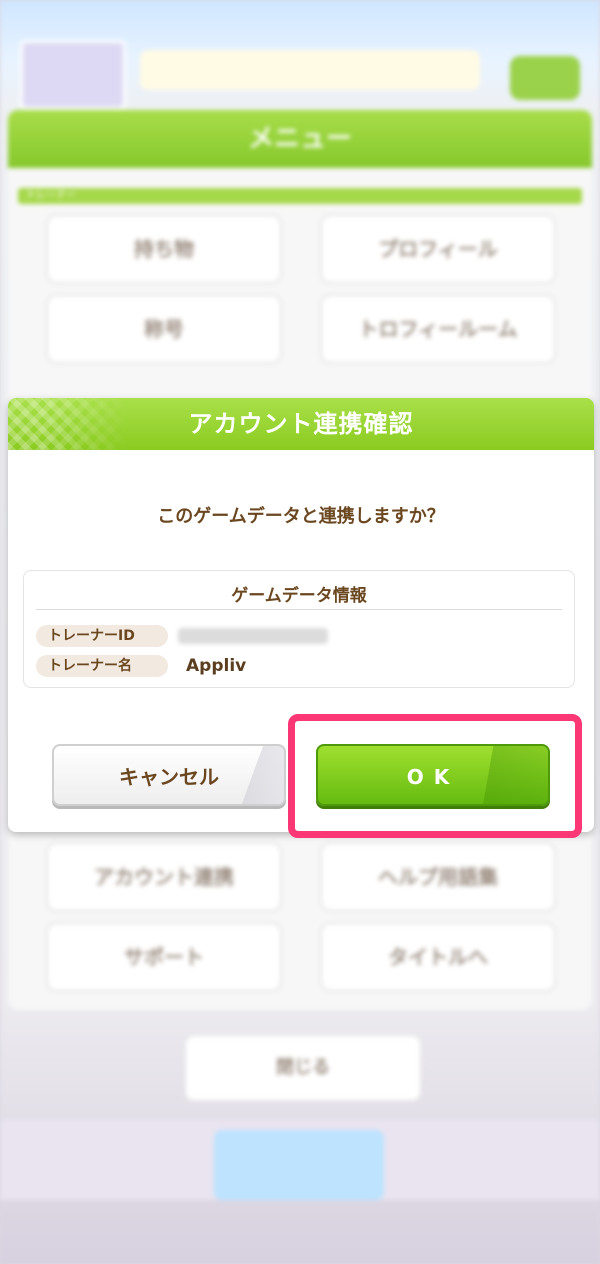 The width and height of the screenshot is (600, 1264). What do you see at coordinates (102, 636) in the screenshot?
I see `trainer-id-label: トレーナーID` at bounding box center [102, 636].